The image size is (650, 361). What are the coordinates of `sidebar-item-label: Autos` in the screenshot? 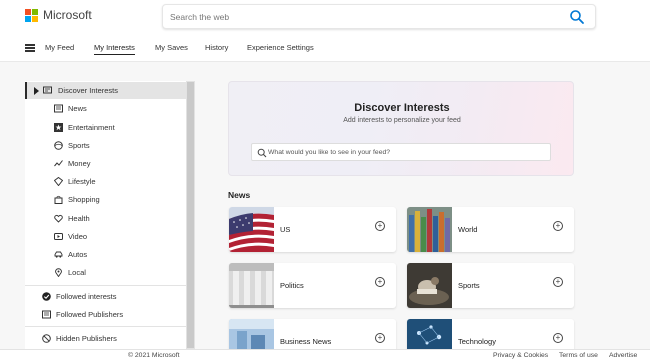 It's located at (78, 254).